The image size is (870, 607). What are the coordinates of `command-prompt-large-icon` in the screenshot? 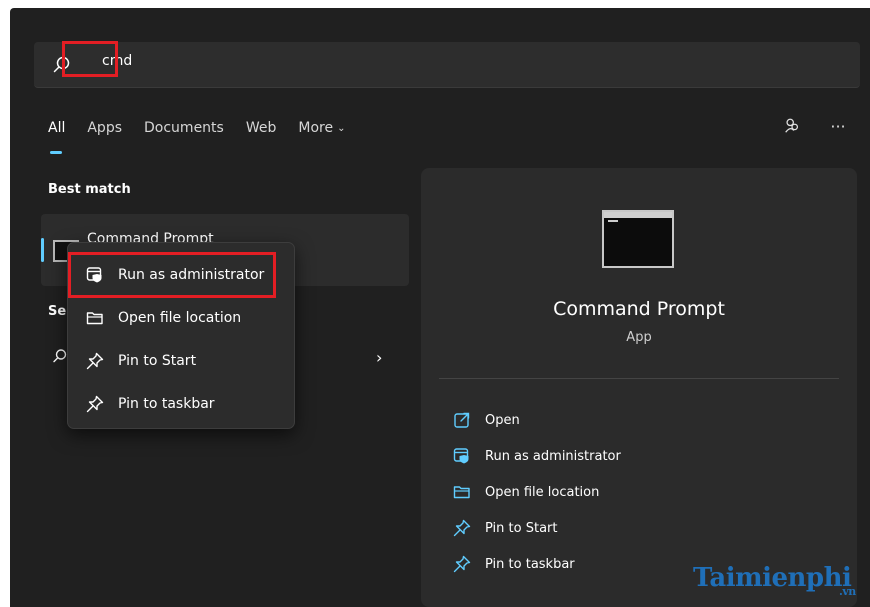 It's located at (638, 239).